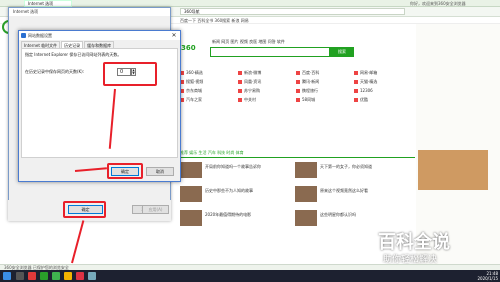  Describe the element at coordinates (130, 74) in the screenshot. I see `annotation-box-days` at that location.